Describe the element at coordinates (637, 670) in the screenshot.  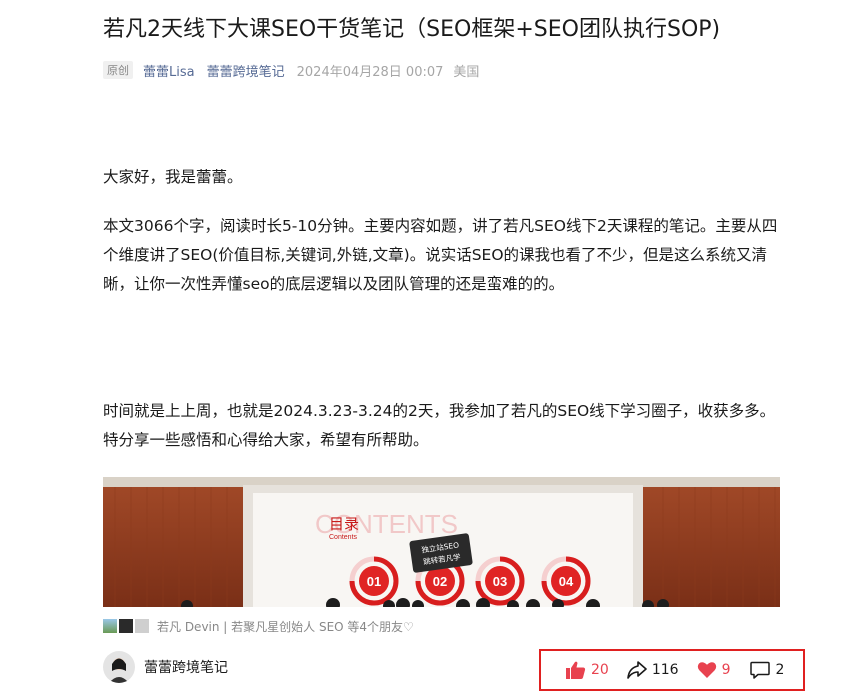
I see `share-icon` at that location.